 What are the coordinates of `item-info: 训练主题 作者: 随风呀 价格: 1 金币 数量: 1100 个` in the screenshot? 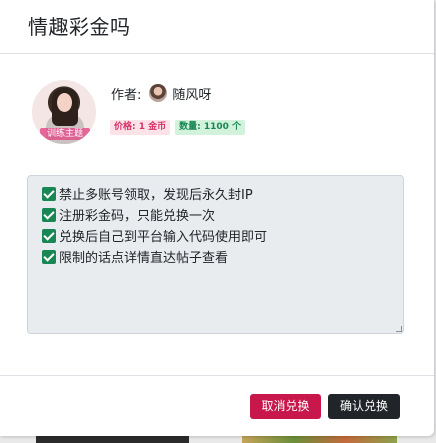 It's located at (222, 113).